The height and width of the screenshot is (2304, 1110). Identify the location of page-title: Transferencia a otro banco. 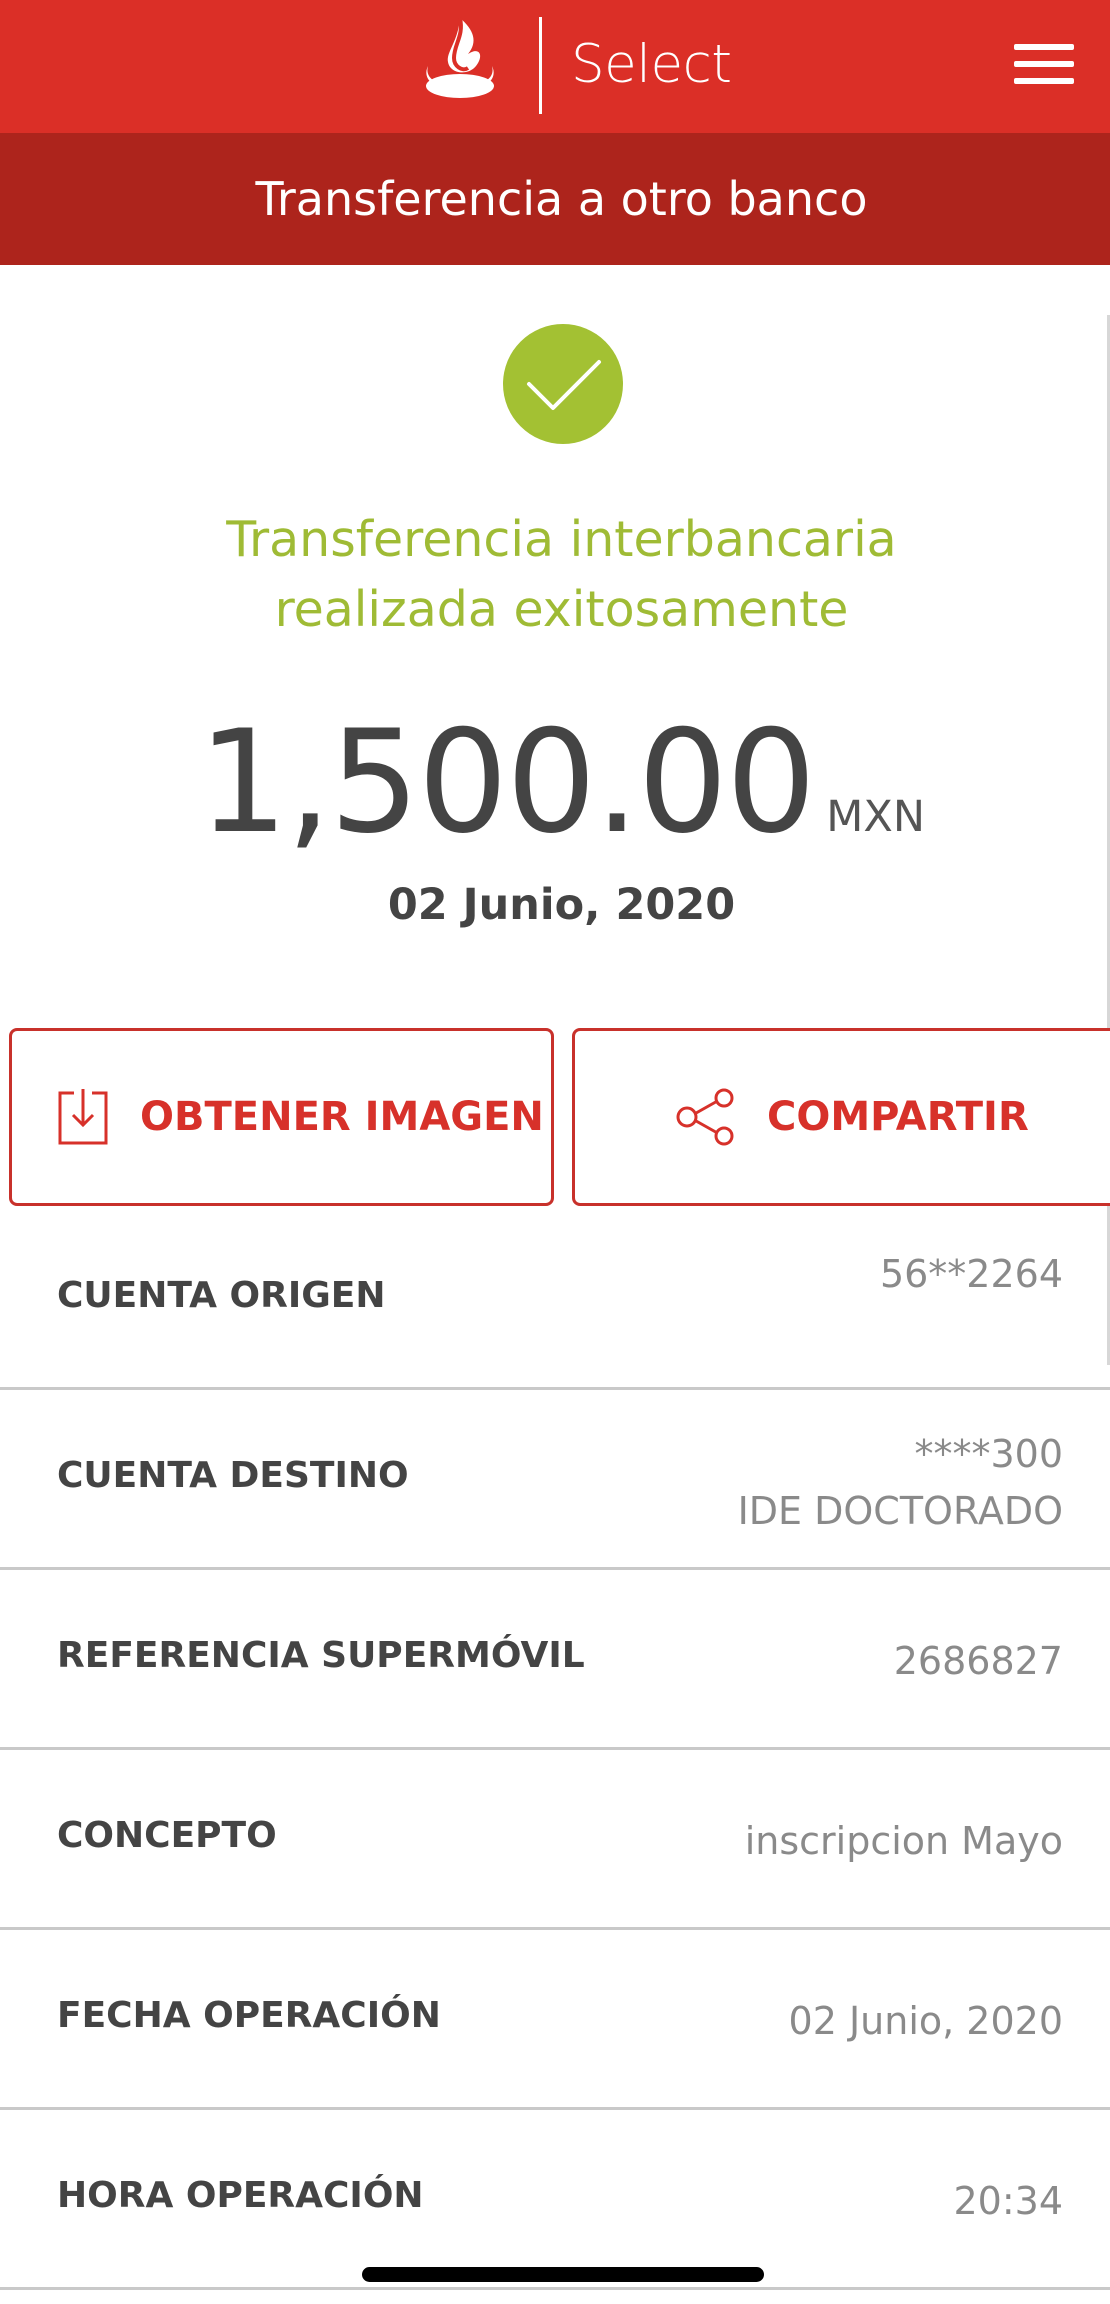
(561, 199).